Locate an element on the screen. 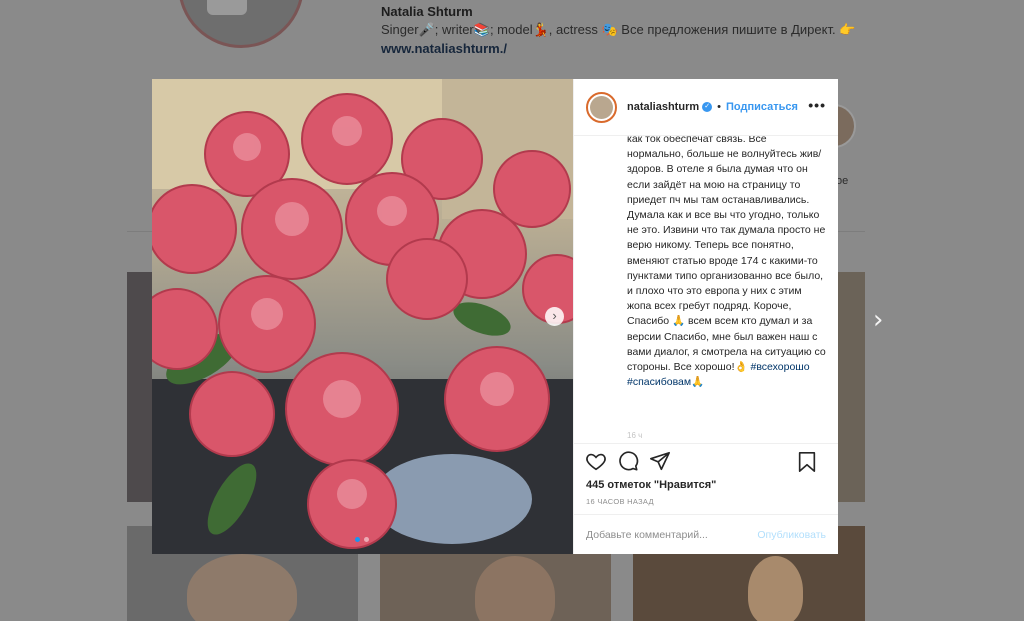  hashtag-emoji: 🙏 is located at coordinates (698, 382).